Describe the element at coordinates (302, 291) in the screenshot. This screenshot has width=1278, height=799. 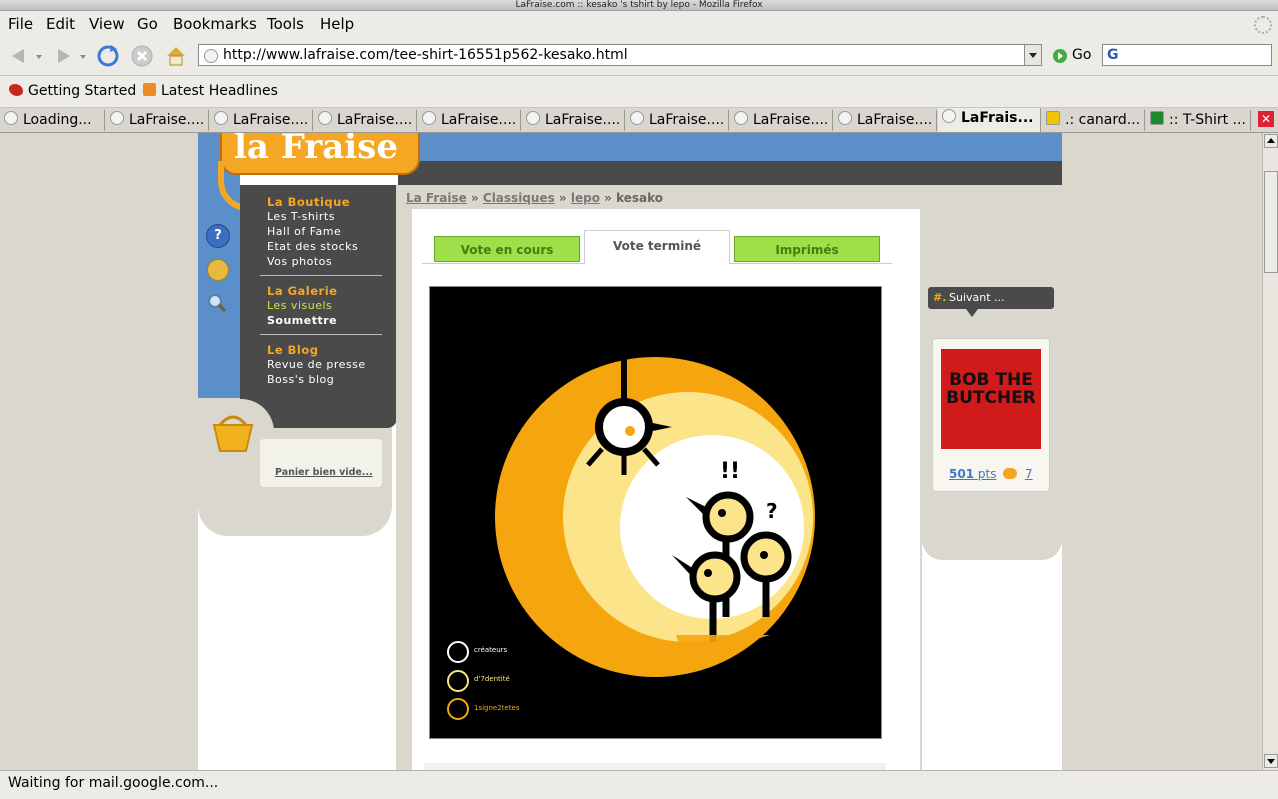
I see `galerie-title: La Galerie` at that location.